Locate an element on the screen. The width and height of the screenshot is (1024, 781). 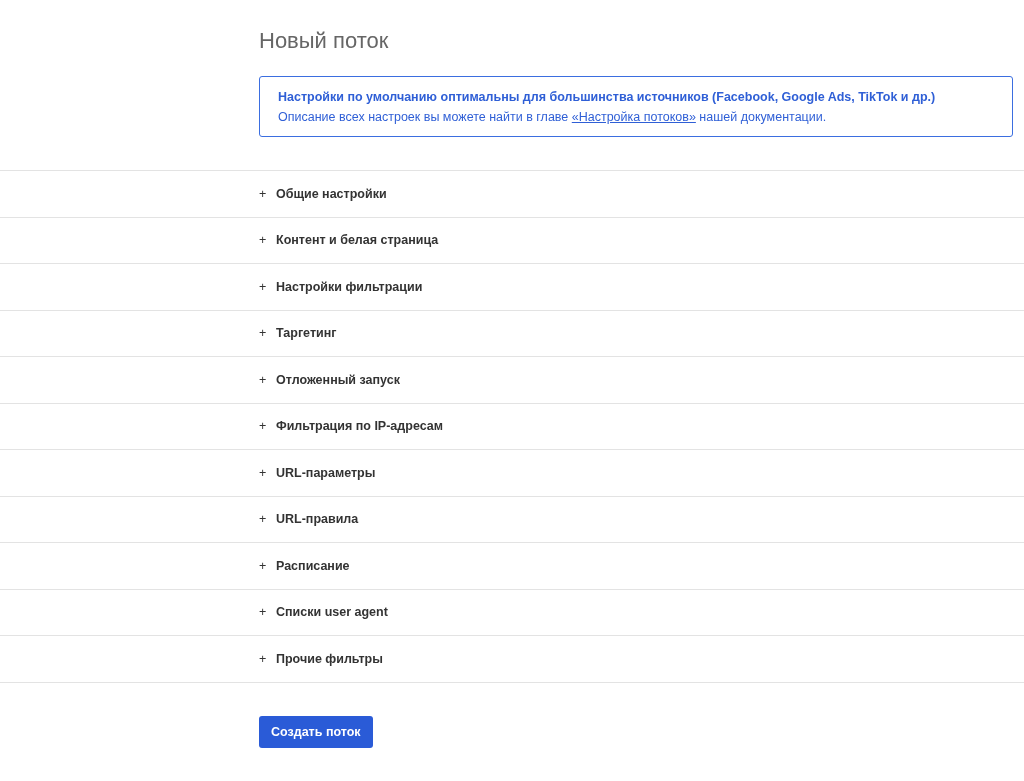
accordion-section: + Прочие фильтры is located at coordinates (512, 659).